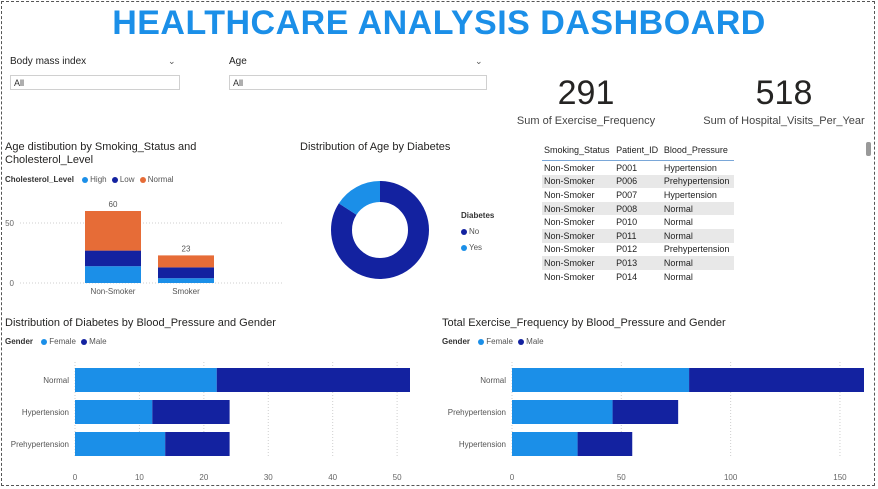  Describe the element at coordinates (638, 277) in the screenshot. I see `table-row: Non-Smoker P014 Normal` at that location.